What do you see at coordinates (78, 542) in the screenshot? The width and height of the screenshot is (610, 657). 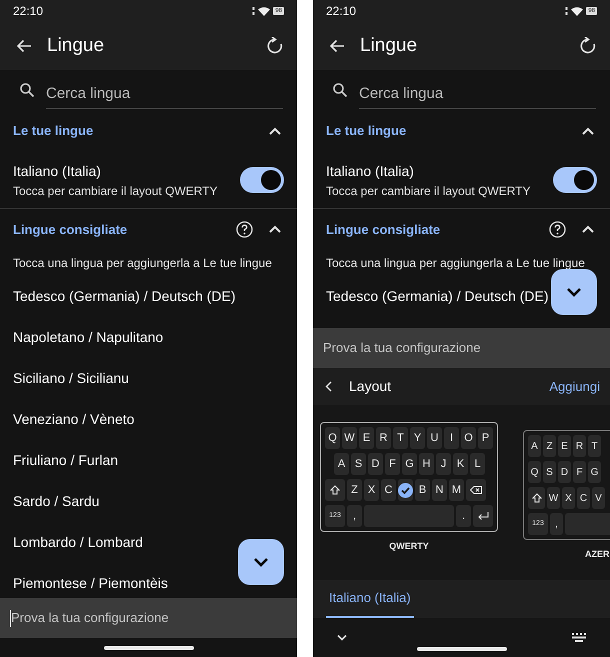 I see `language-item: Lombardo / Lombard` at bounding box center [78, 542].